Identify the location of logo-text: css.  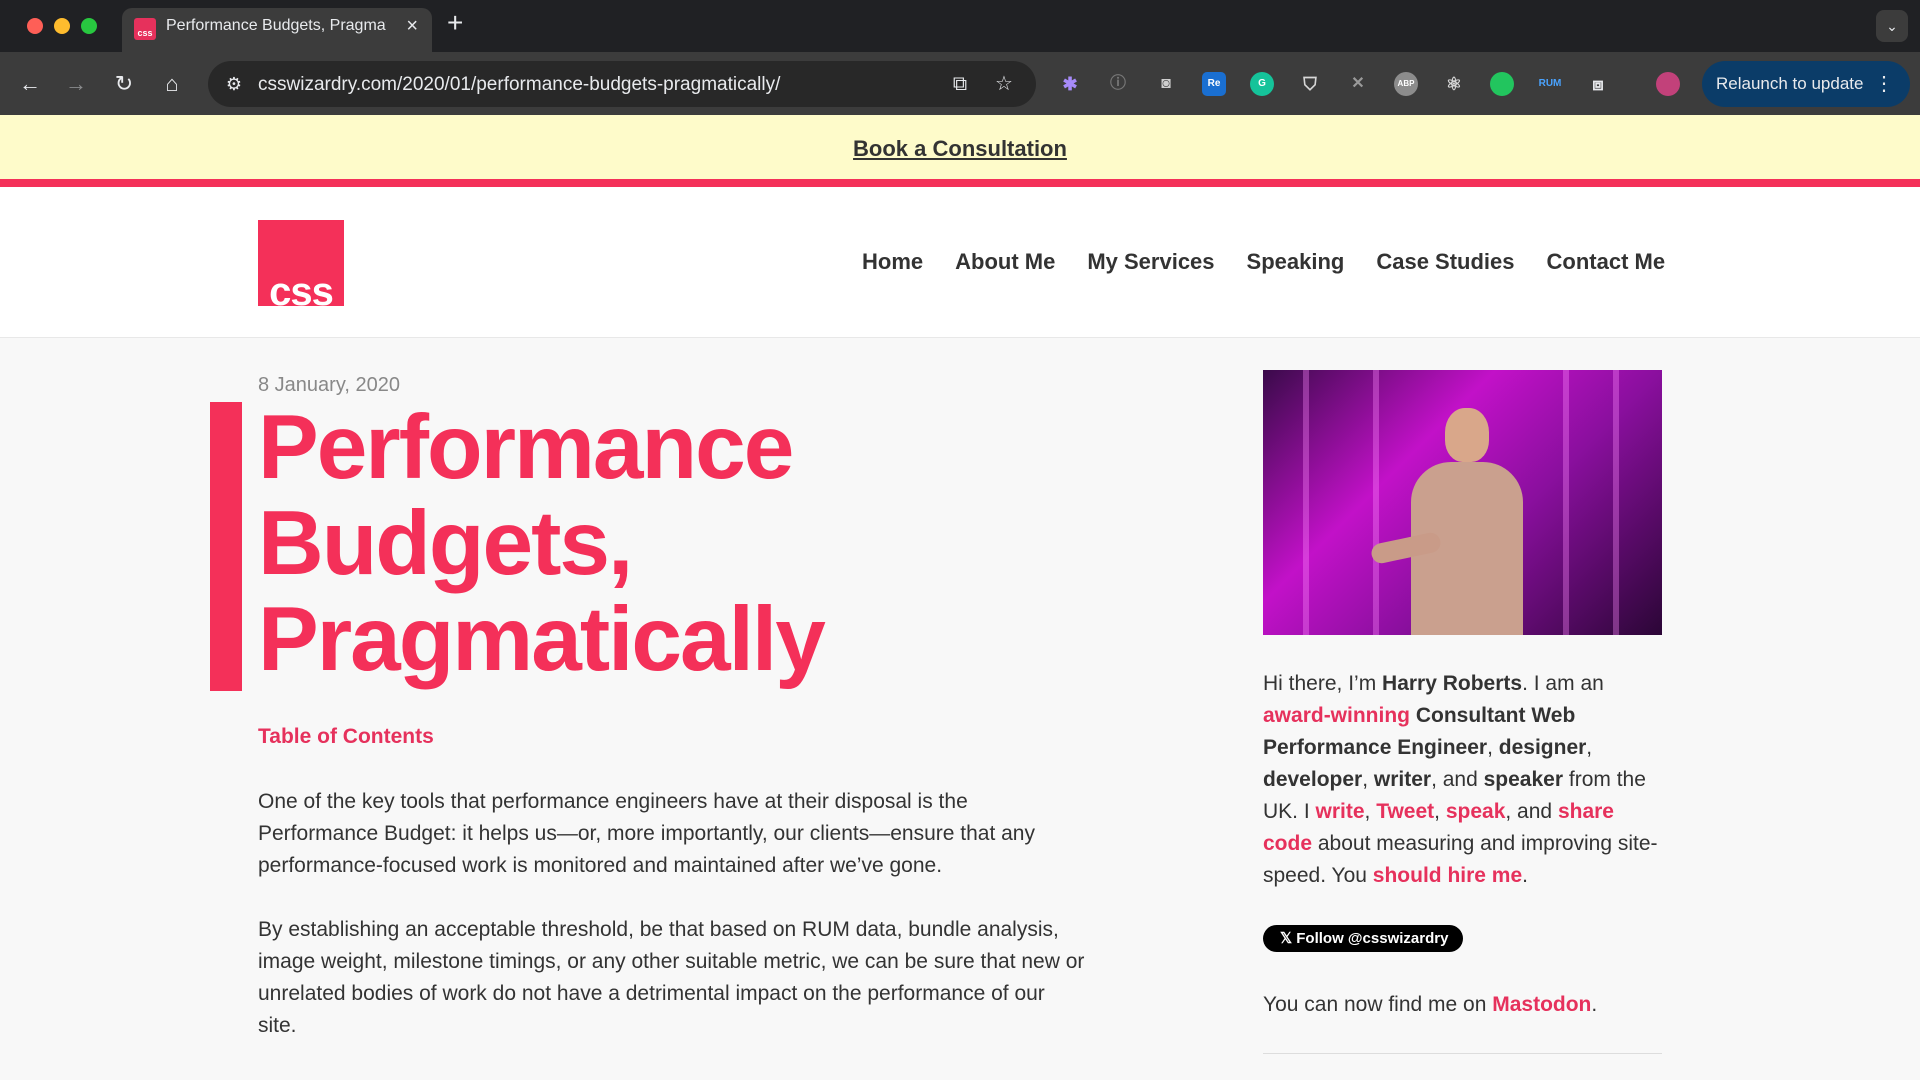
(301, 288).